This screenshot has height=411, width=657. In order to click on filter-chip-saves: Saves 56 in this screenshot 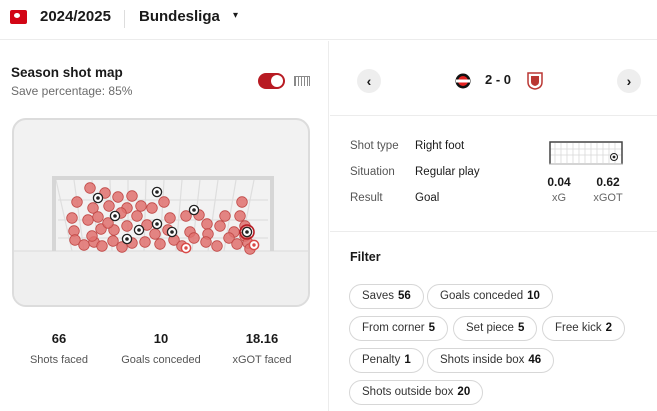, I will do `click(386, 296)`.